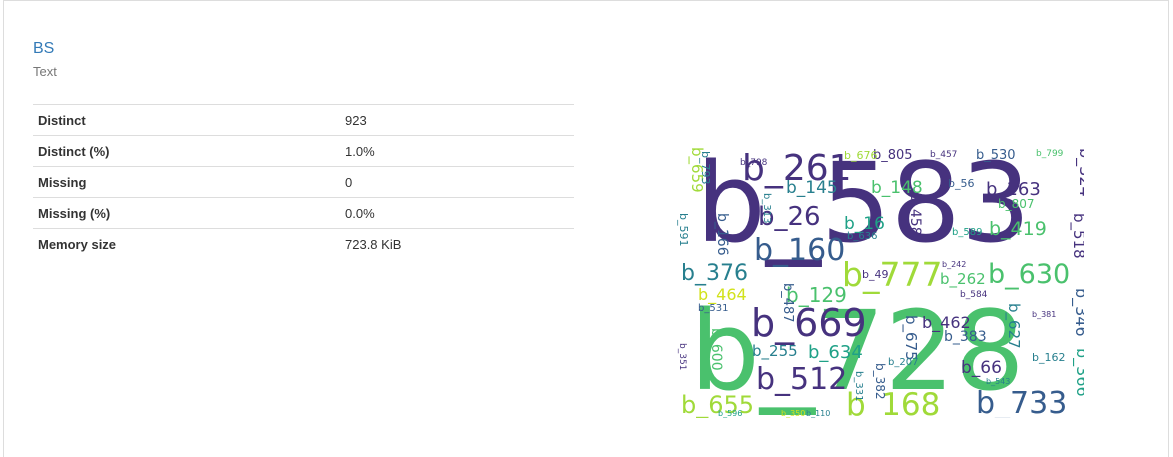 The width and height of the screenshot is (1173, 457). Describe the element at coordinates (1048, 357) in the screenshot. I see `word-cloud-word: b_162` at that location.